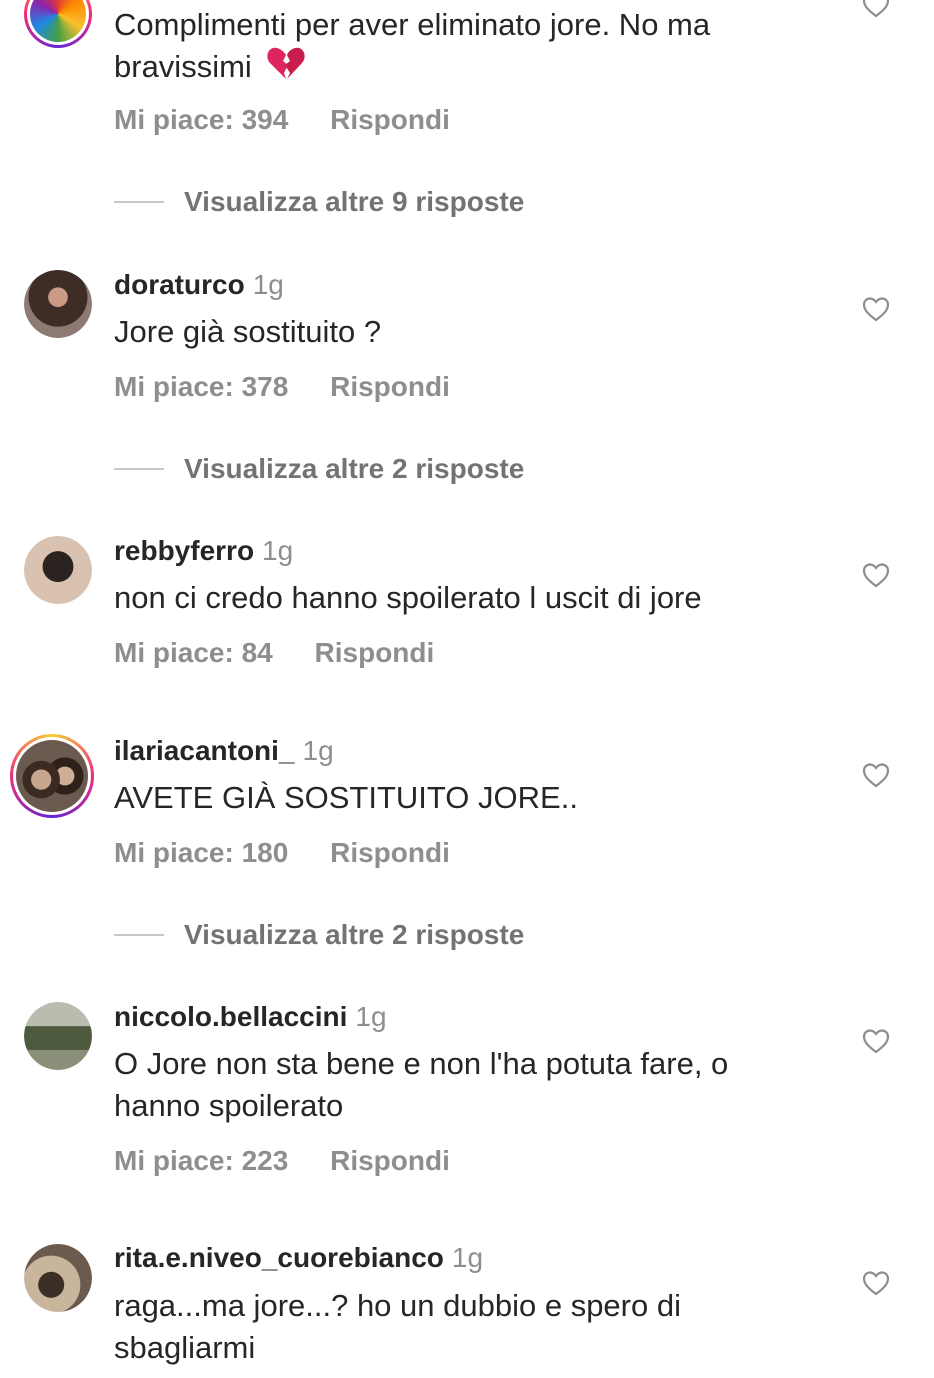 The image size is (934, 1378). I want to click on comment-actions: Mi piace: 394 Rispondi, so click(299, 120).